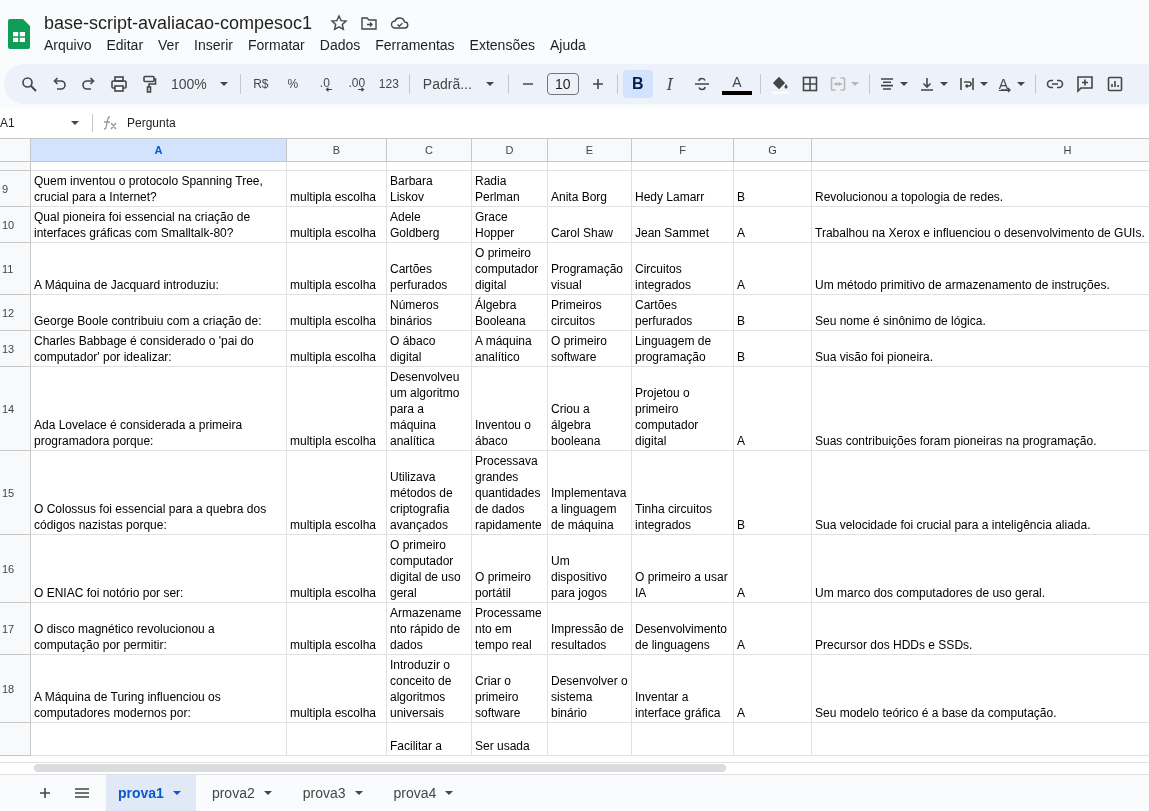  Describe the element at coordinates (125, 45) in the screenshot. I see `menu-item: Editar` at that location.